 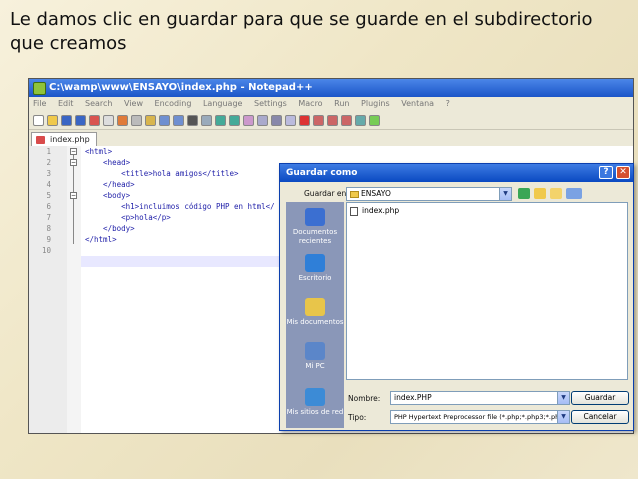 I want to click on menu-view: View, so click(x=133, y=103).